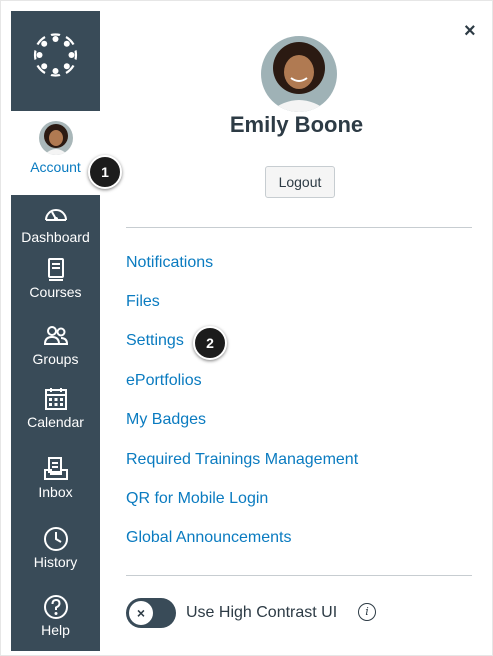 Image resolution: width=493 pixels, height=656 pixels. Describe the element at coordinates (141, 613) in the screenshot. I see `close-x-icon: ×` at that location.